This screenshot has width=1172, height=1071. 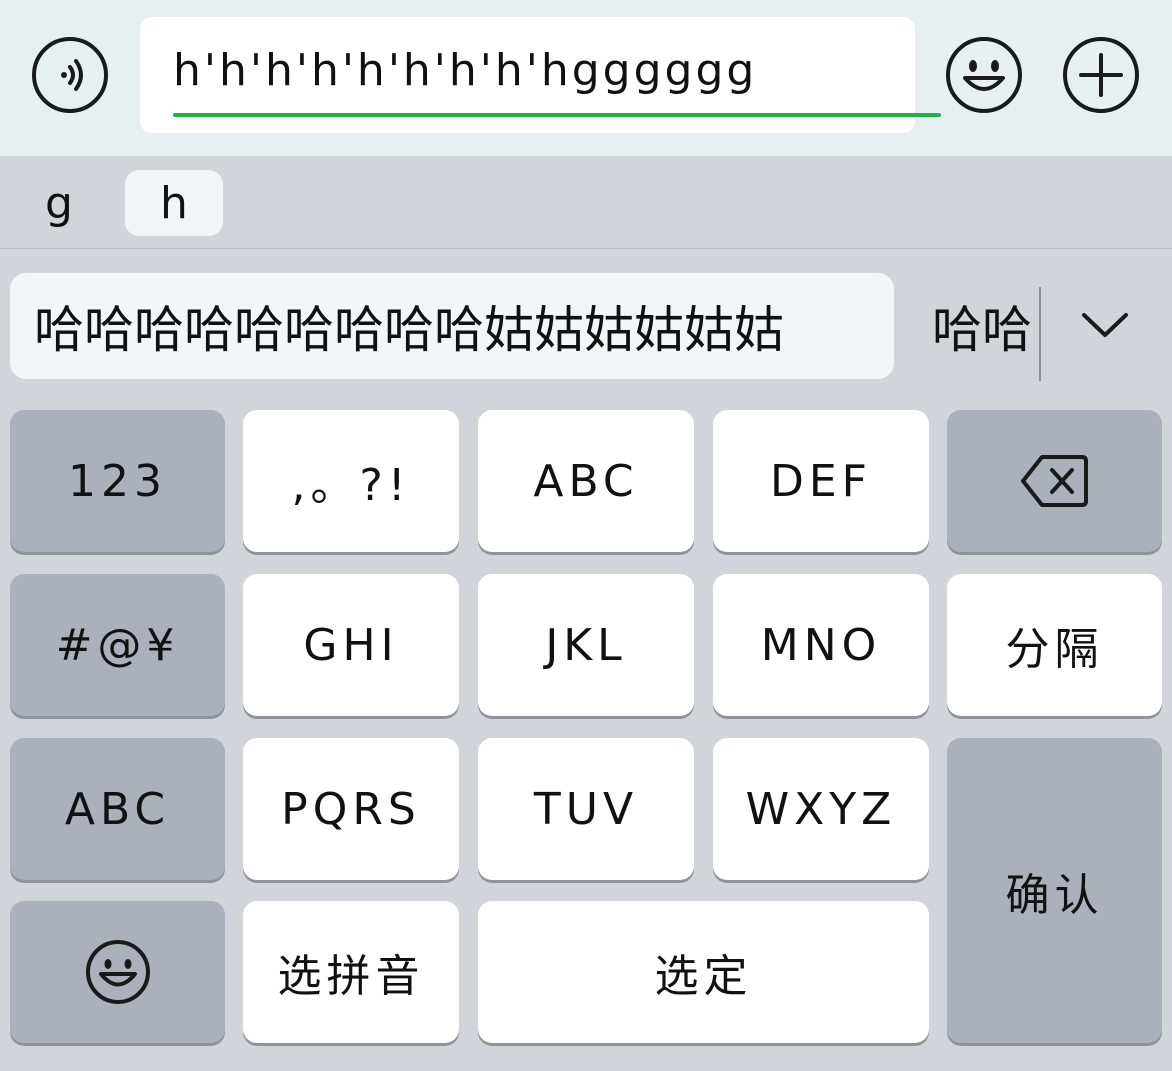 I want to click on plus-circle-icon, so click(x=1101, y=75).